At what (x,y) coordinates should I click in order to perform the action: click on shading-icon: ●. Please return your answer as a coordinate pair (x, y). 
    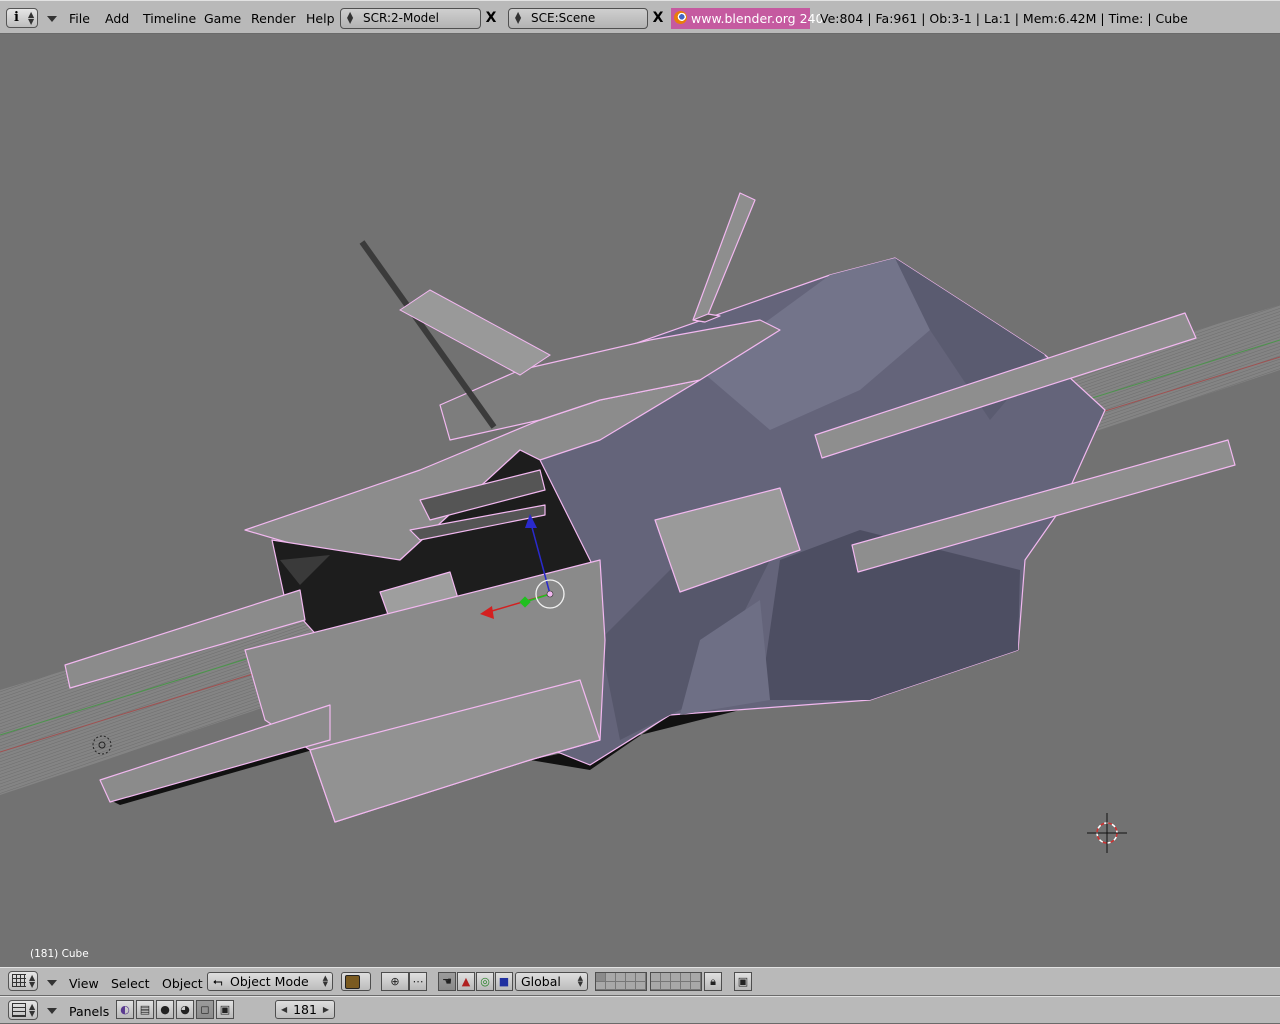
    Looking at the image, I should click on (165, 1009).